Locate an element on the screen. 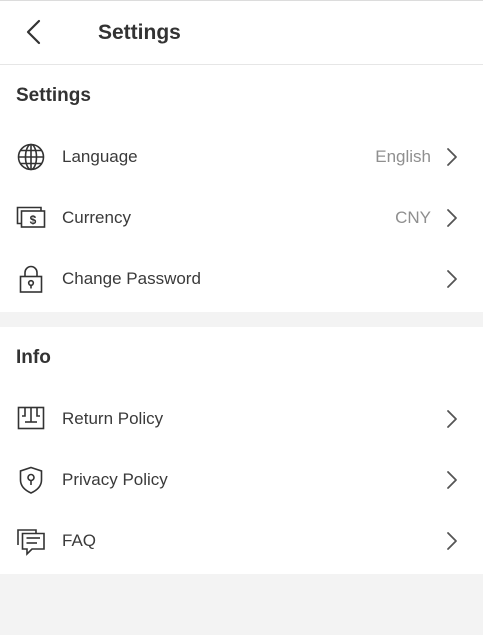  currency-value: CNY is located at coordinates (413, 217).